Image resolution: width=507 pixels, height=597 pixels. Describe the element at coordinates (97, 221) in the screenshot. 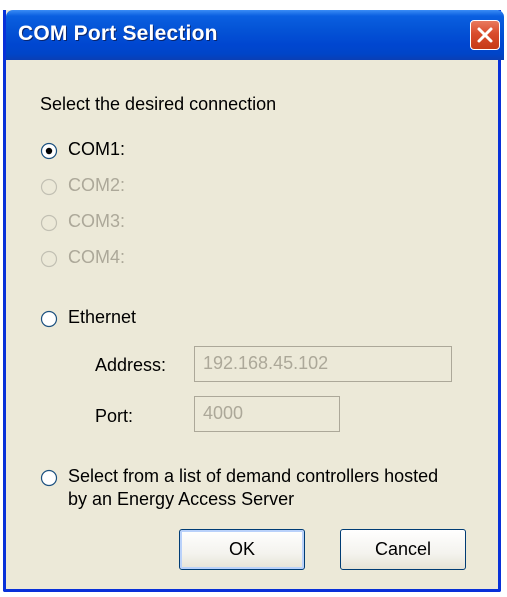

I see `radio-com3-label: COM3:` at that location.